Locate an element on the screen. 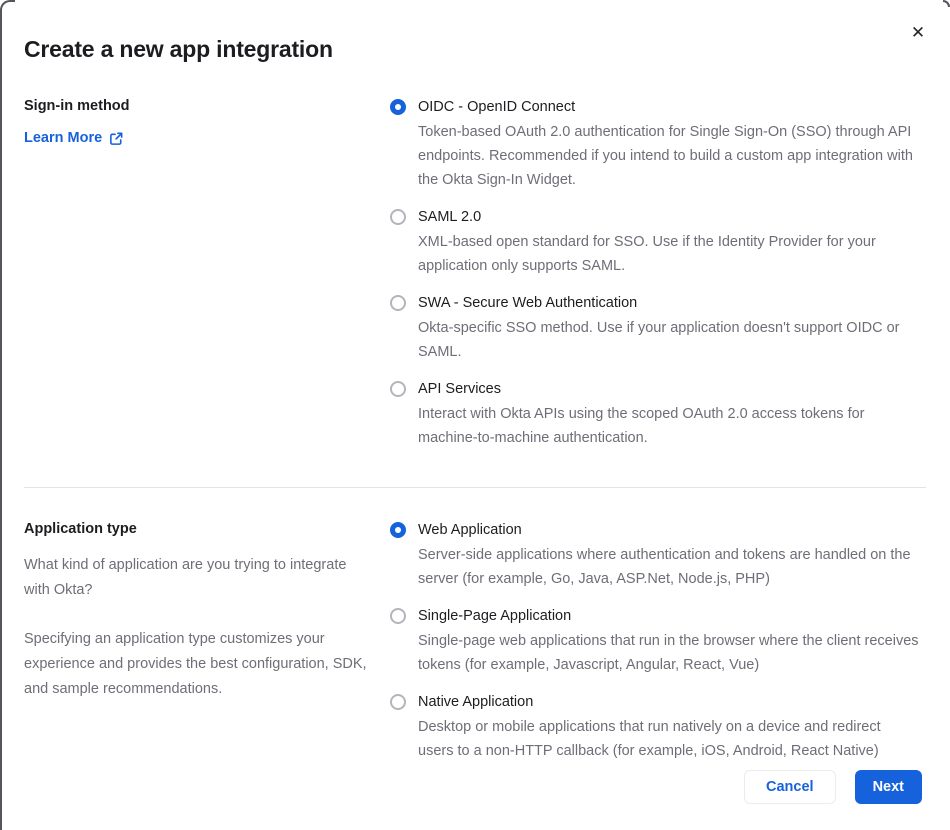 This screenshot has width=950, height=830. close-icon: ✕ is located at coordinates (918, 32).